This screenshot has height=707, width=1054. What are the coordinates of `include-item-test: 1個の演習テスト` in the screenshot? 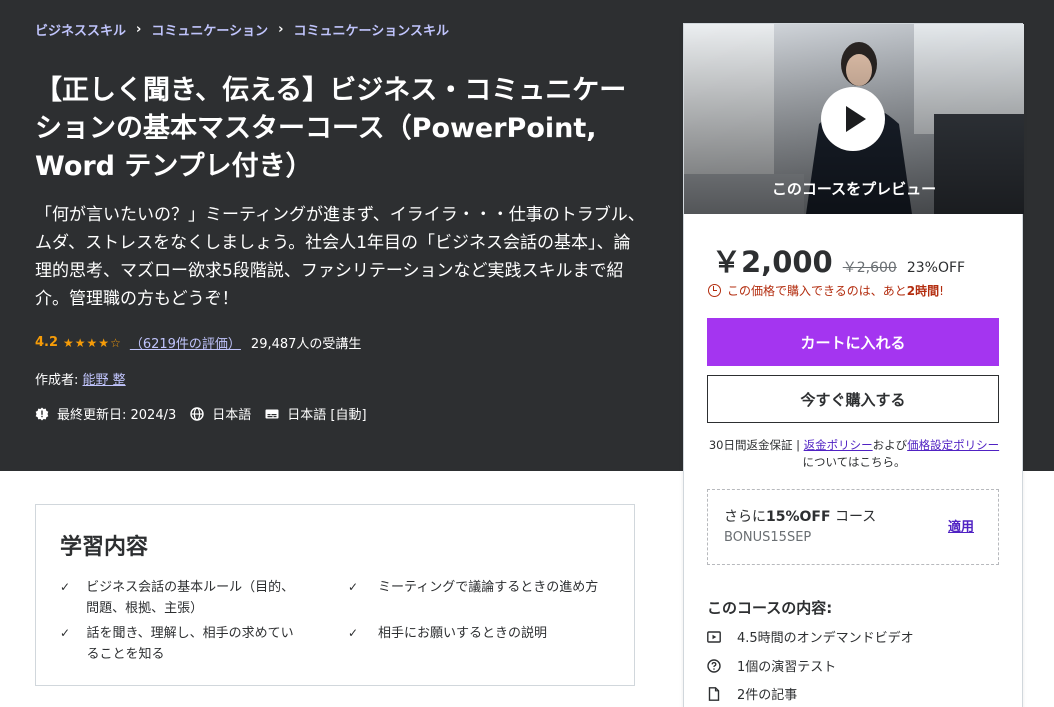 It's located at (771, 665).